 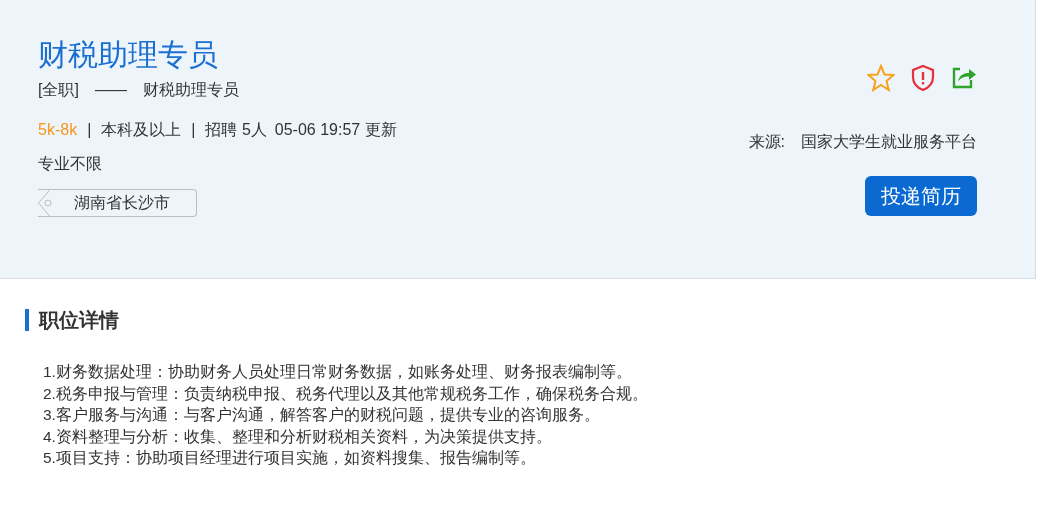 What do you see at coordinates (45, 203) in the screenshot?
I see `tag-point-icon` at bounding box center [45, 203].